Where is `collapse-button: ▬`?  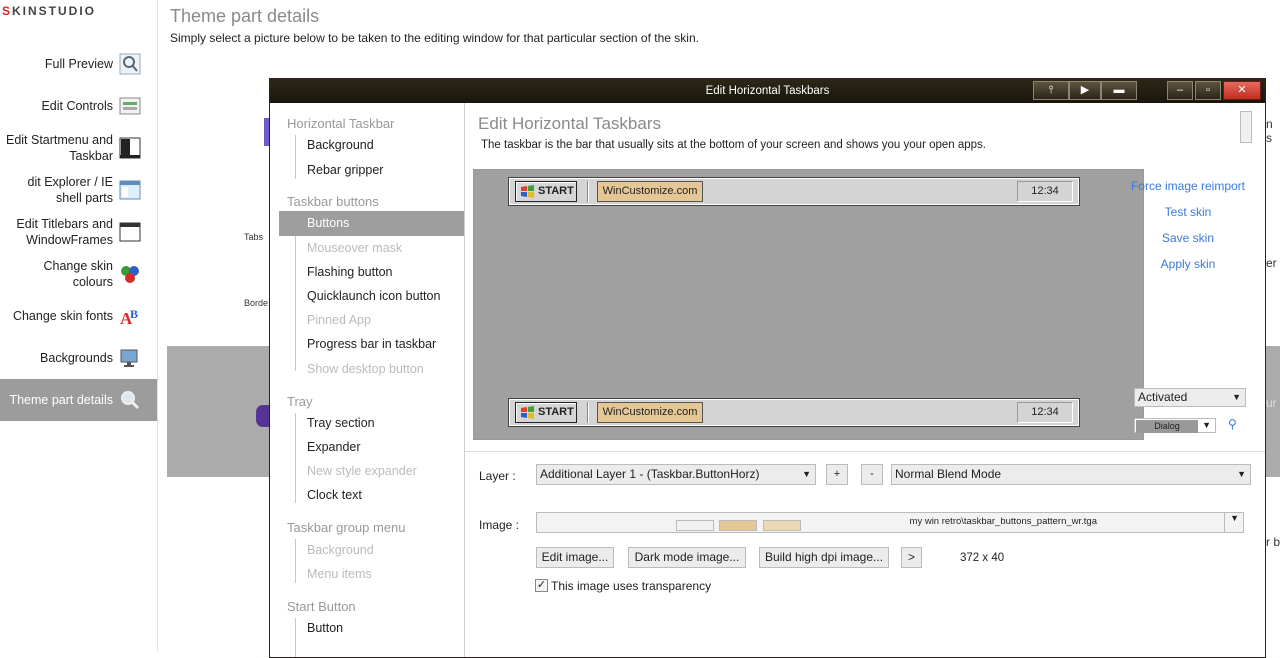
collapse-button: ▬ is located at coordinates (1119, 90).